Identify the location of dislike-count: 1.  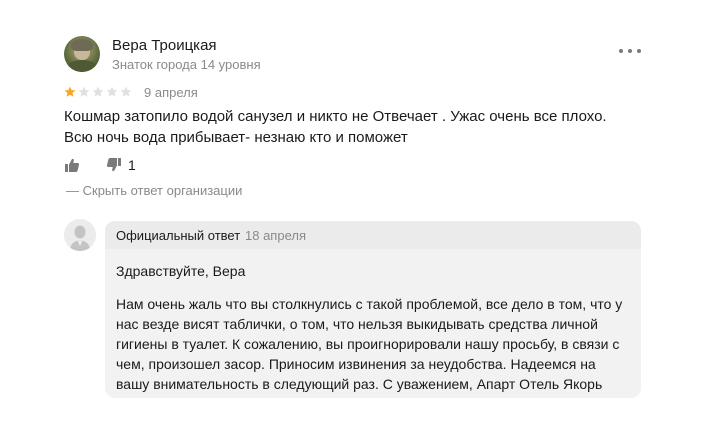
(132, 165).